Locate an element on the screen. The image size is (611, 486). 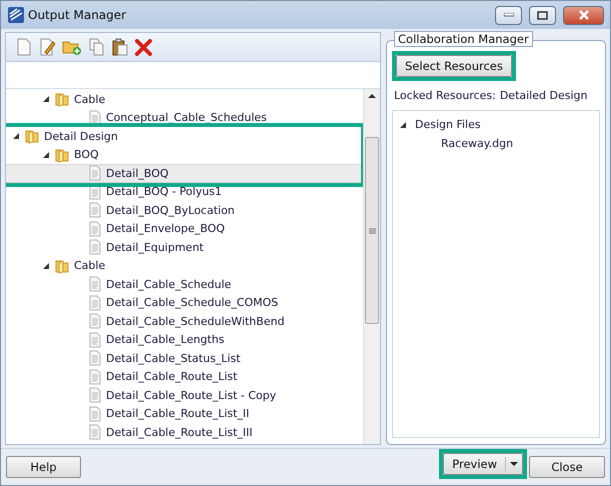
grip-icon is located at coordinates (372, 231).